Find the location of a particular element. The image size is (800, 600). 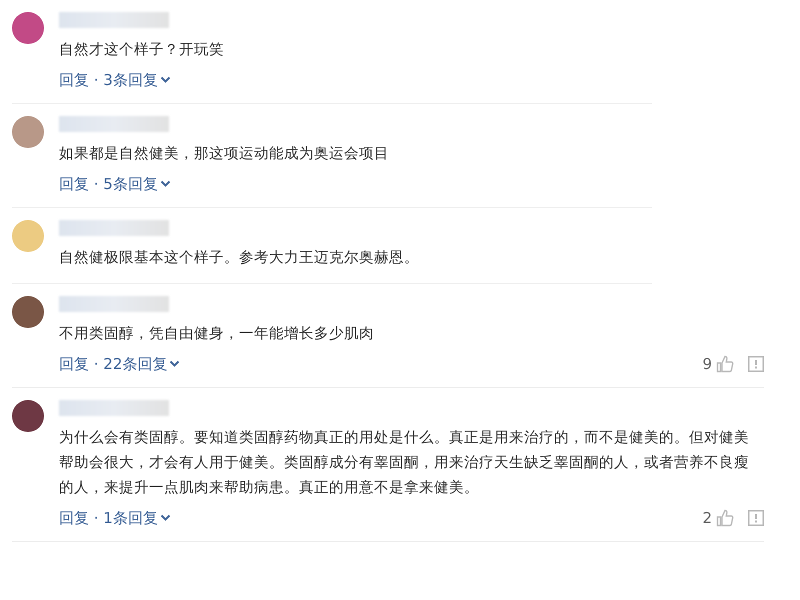

comment-text: 不用类固醇，凭自由健身，一年能增长多少肌肉 is located at coordinates (217, 334).